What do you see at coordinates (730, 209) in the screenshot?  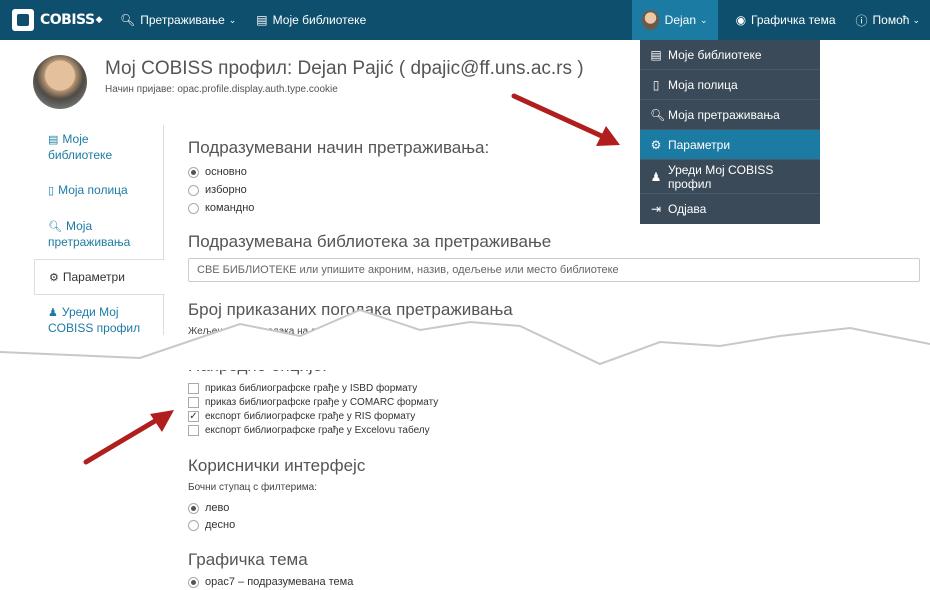 I see `dropdown-item-logout: ⇥ Одјава` at bounding box center [730, 209].